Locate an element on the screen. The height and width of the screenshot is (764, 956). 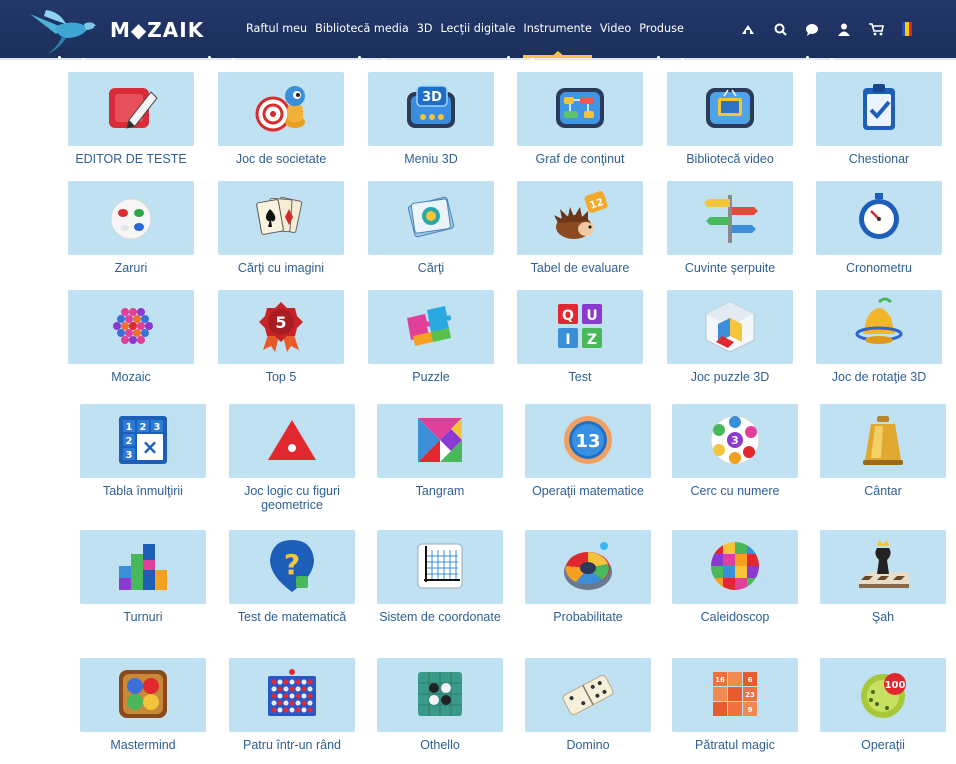
othello-icon is located at coordinates (440, 694).